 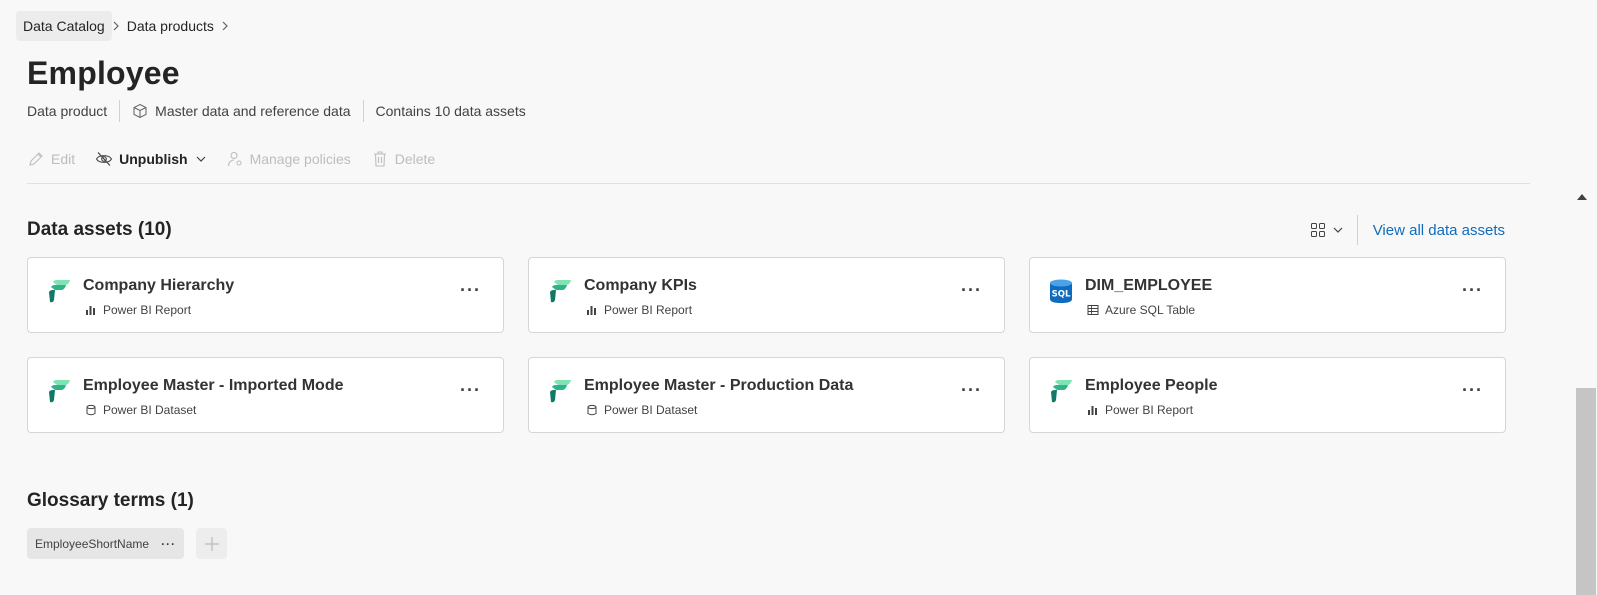 I want to click on breadcrumb: Data Catalog Data products, so click(x=122, y=26).